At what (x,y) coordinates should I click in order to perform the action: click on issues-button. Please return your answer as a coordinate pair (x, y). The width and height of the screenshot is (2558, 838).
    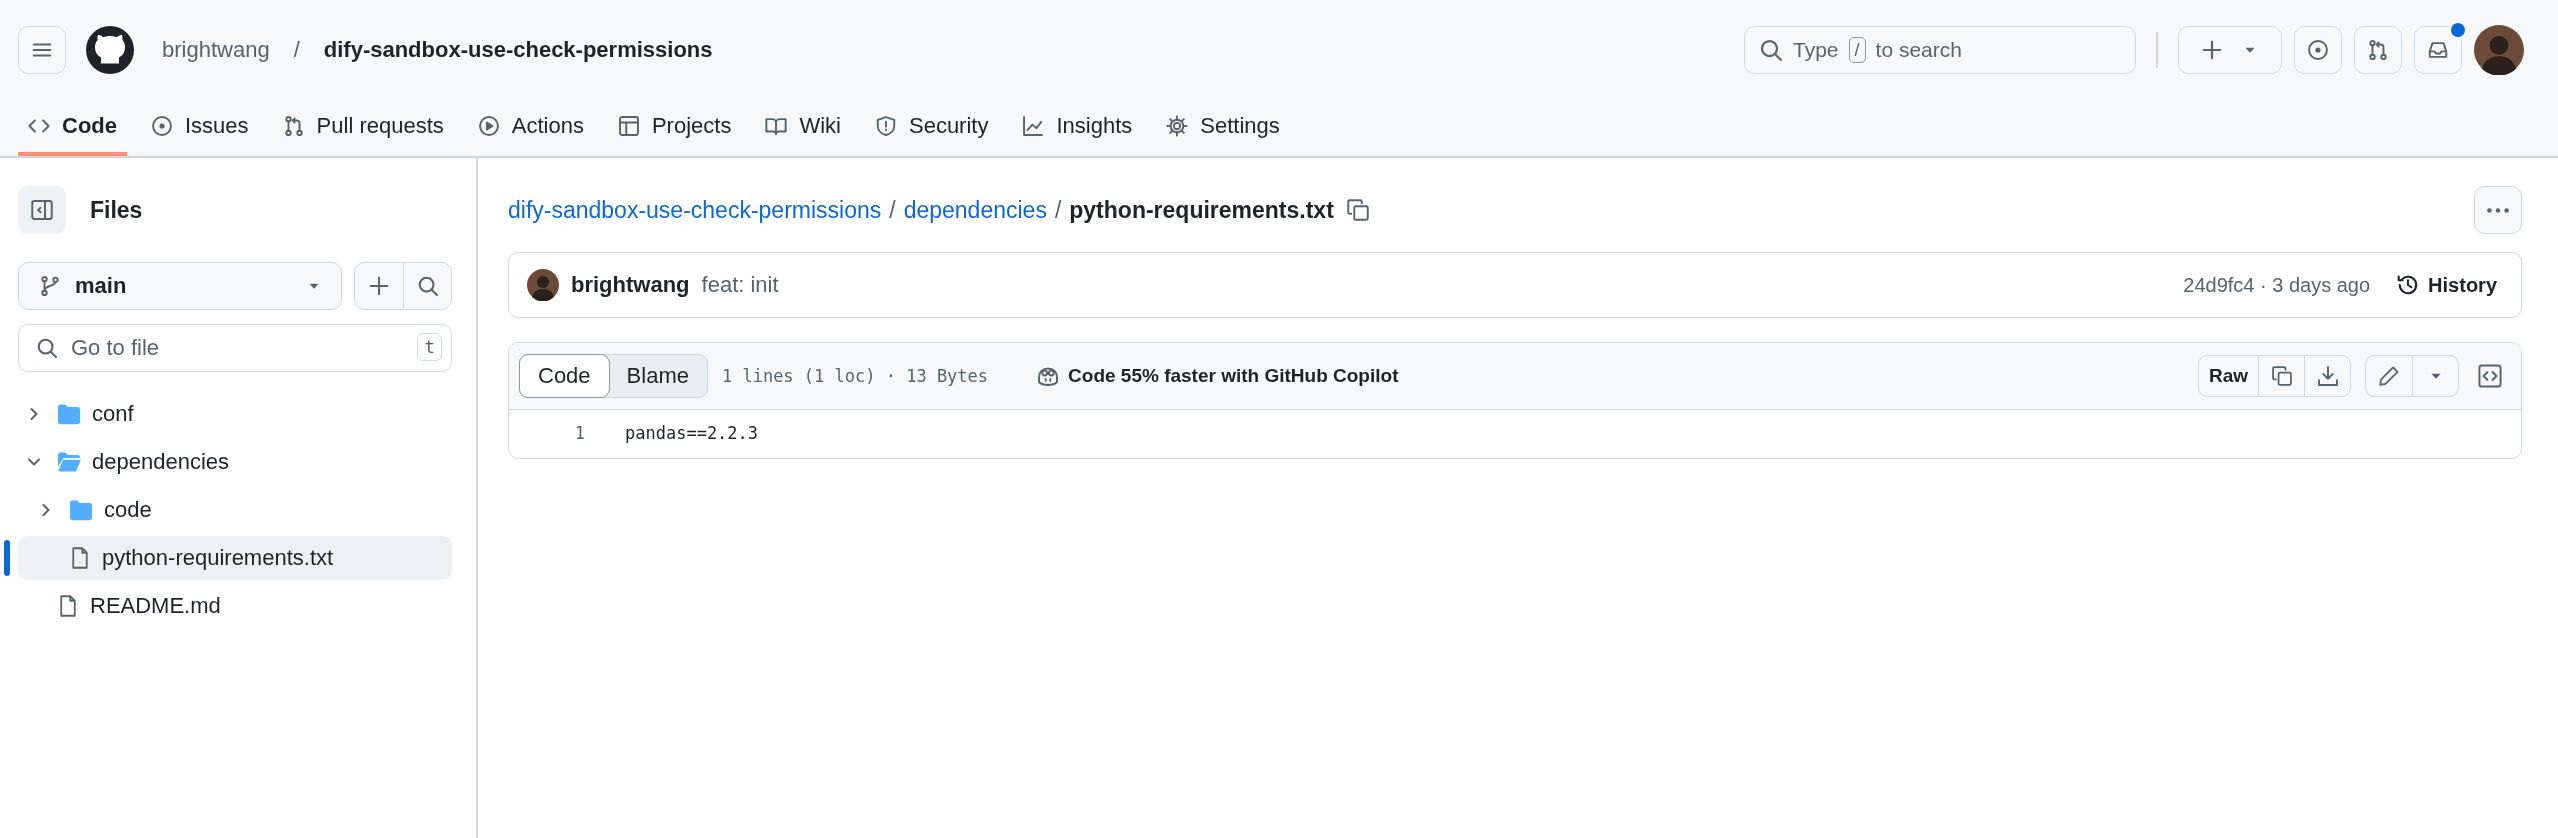
    Looking at the image, I should click on (2318, 50).